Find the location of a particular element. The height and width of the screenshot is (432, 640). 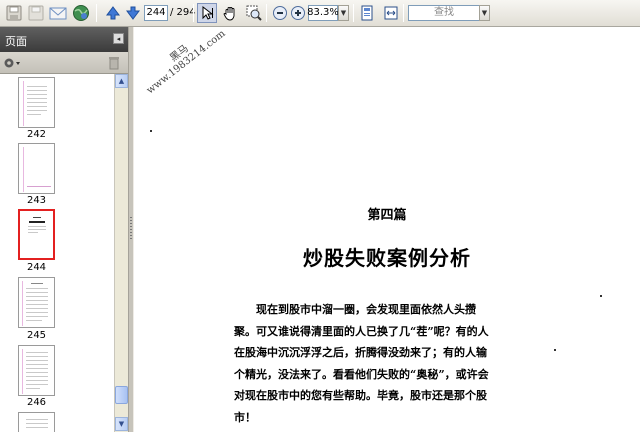

collapse-panel-icon: ◂ is located at coordinates (118, 38).